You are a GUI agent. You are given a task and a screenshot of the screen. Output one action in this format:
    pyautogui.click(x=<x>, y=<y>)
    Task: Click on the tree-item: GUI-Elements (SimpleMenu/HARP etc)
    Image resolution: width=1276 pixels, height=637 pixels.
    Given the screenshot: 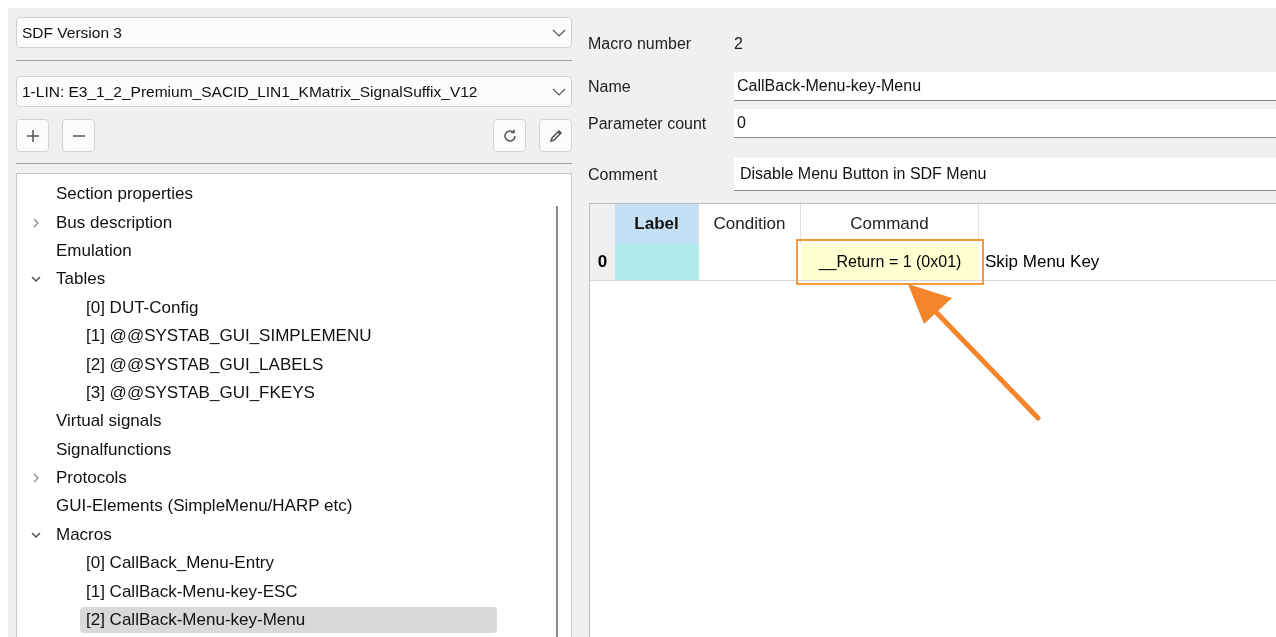 What is the action you would take?
    pyautogui.click(x=204, y=506)
    